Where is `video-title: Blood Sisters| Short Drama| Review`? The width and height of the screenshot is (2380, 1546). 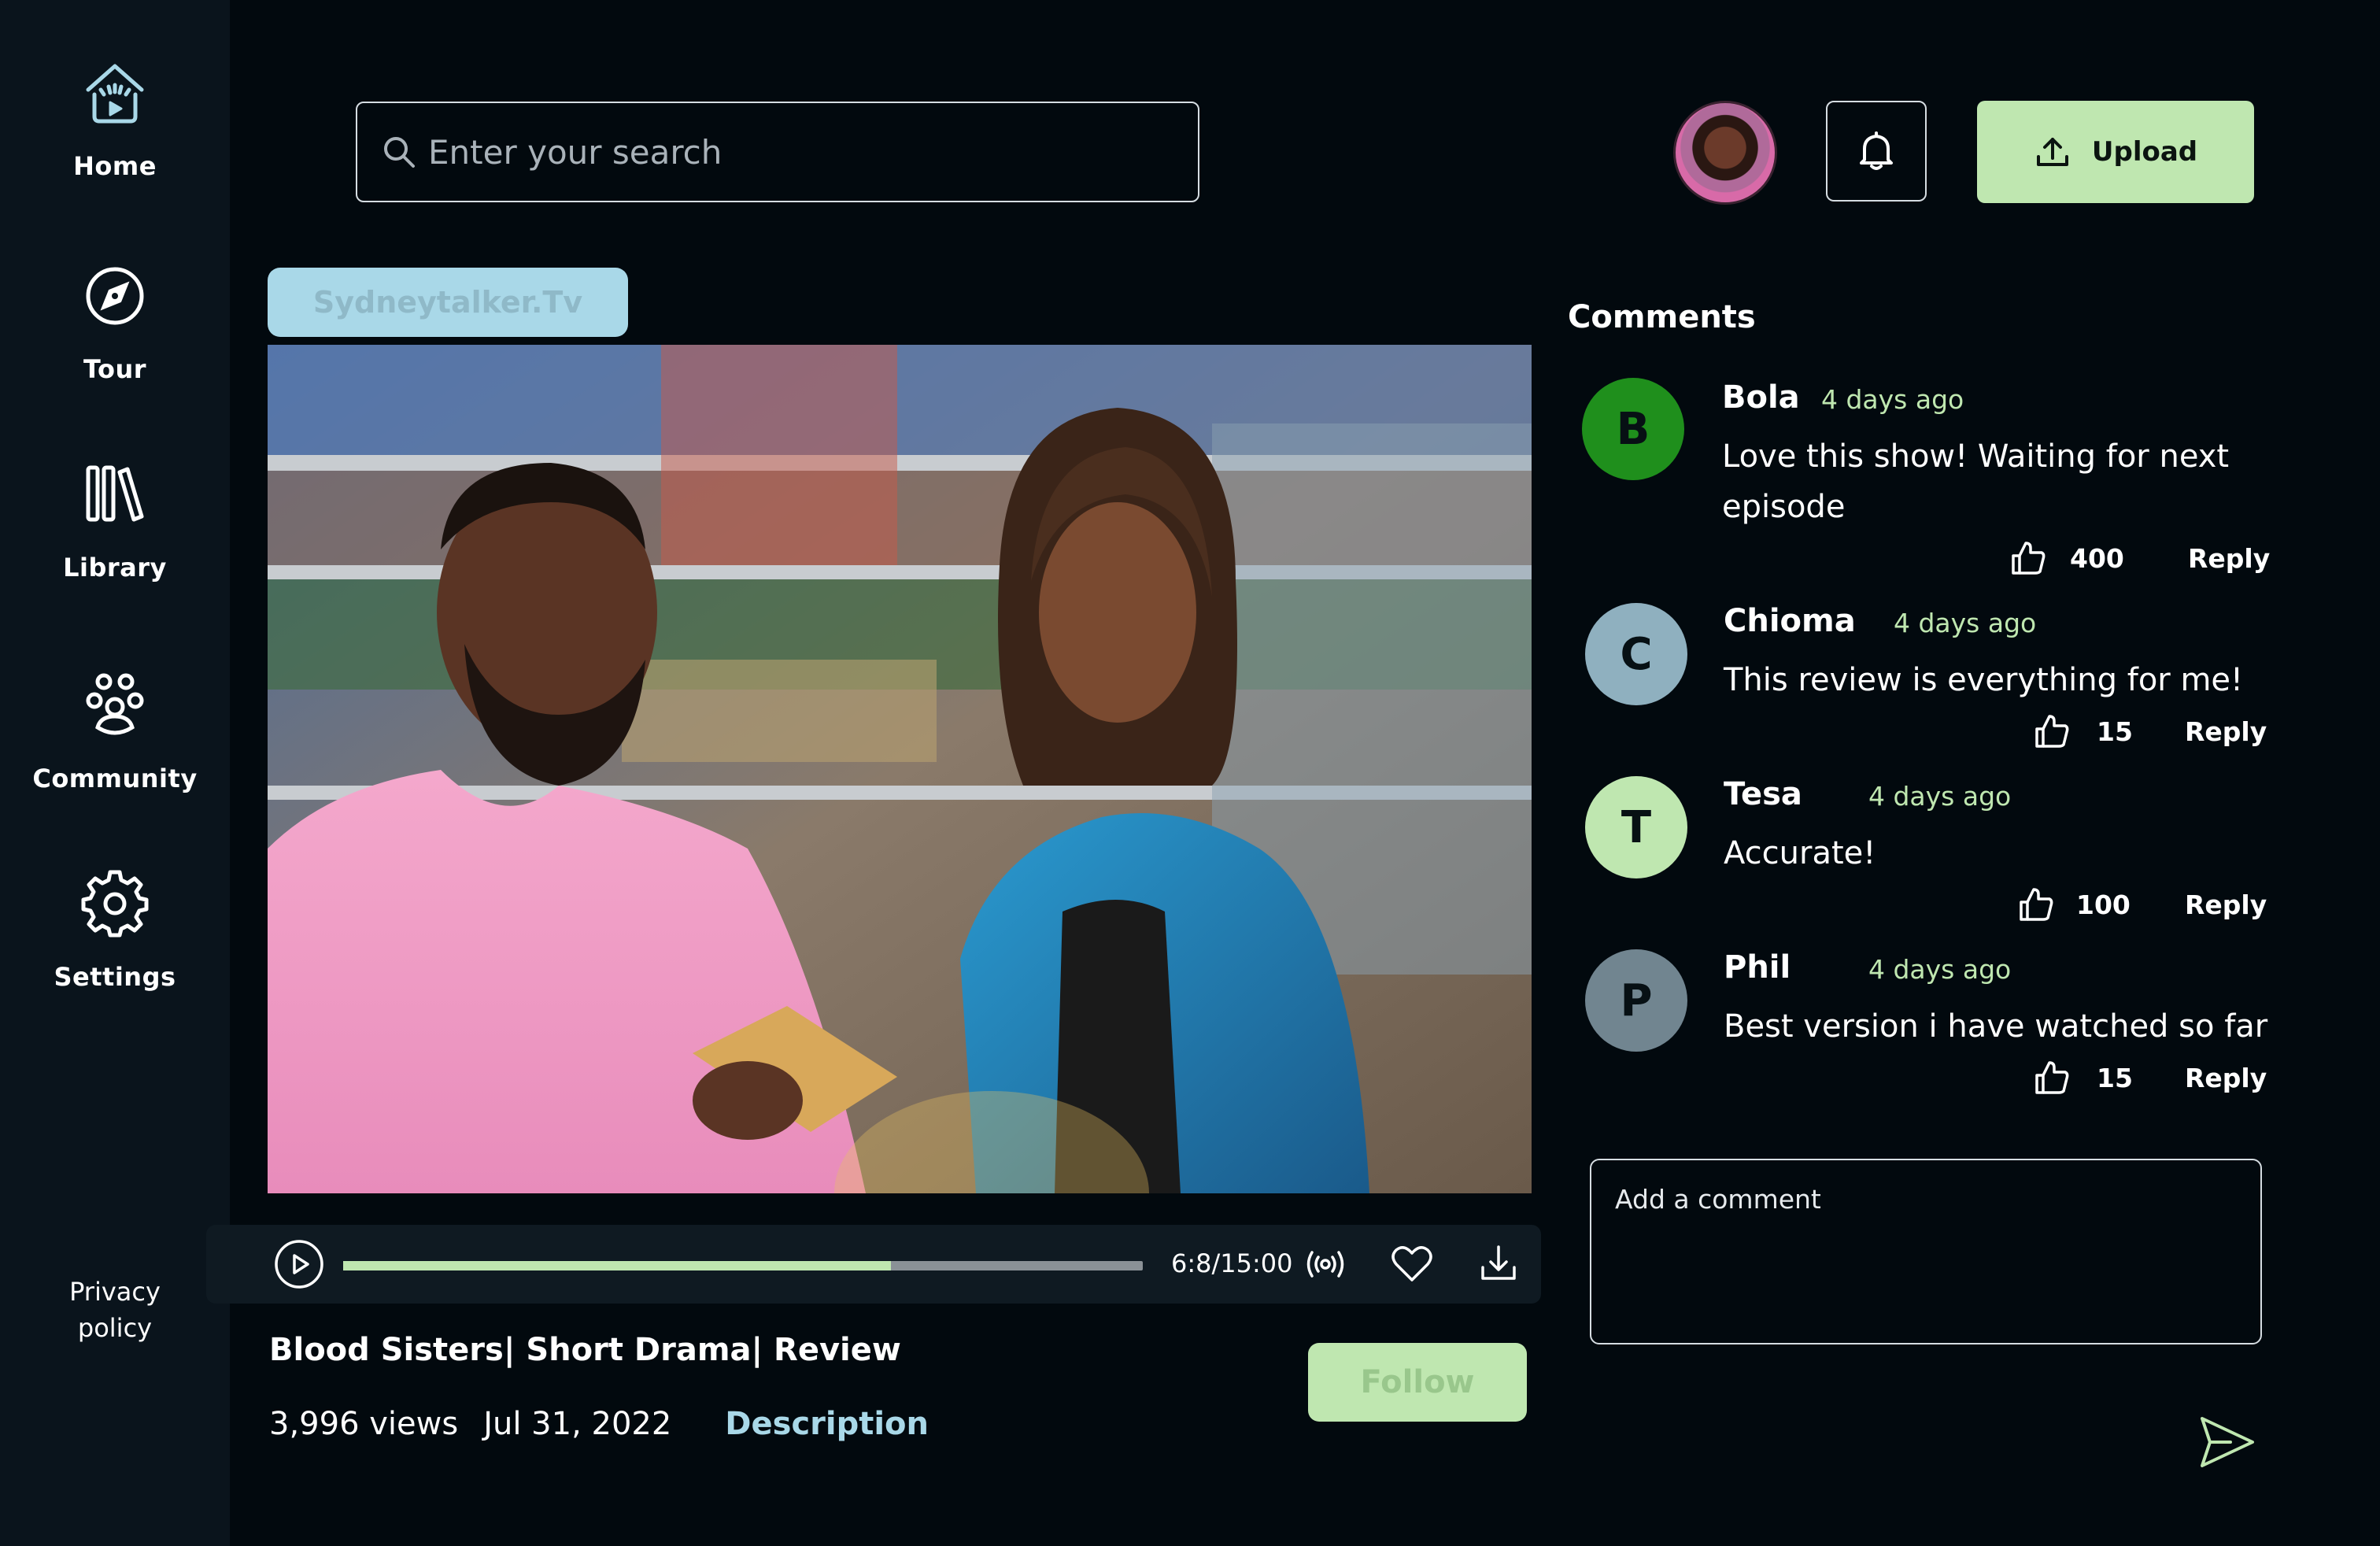
video-title: Blood Sisters| Short Drama| Review is located at coordinates (585, 1350).